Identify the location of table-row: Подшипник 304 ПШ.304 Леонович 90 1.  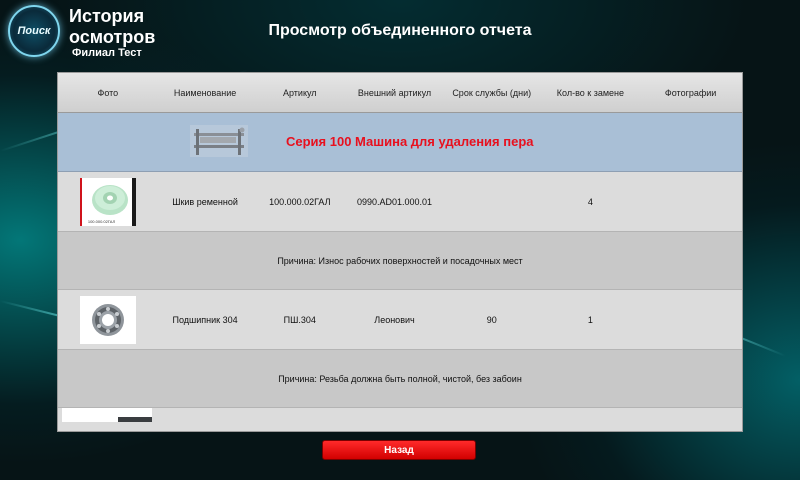
(400, 320).